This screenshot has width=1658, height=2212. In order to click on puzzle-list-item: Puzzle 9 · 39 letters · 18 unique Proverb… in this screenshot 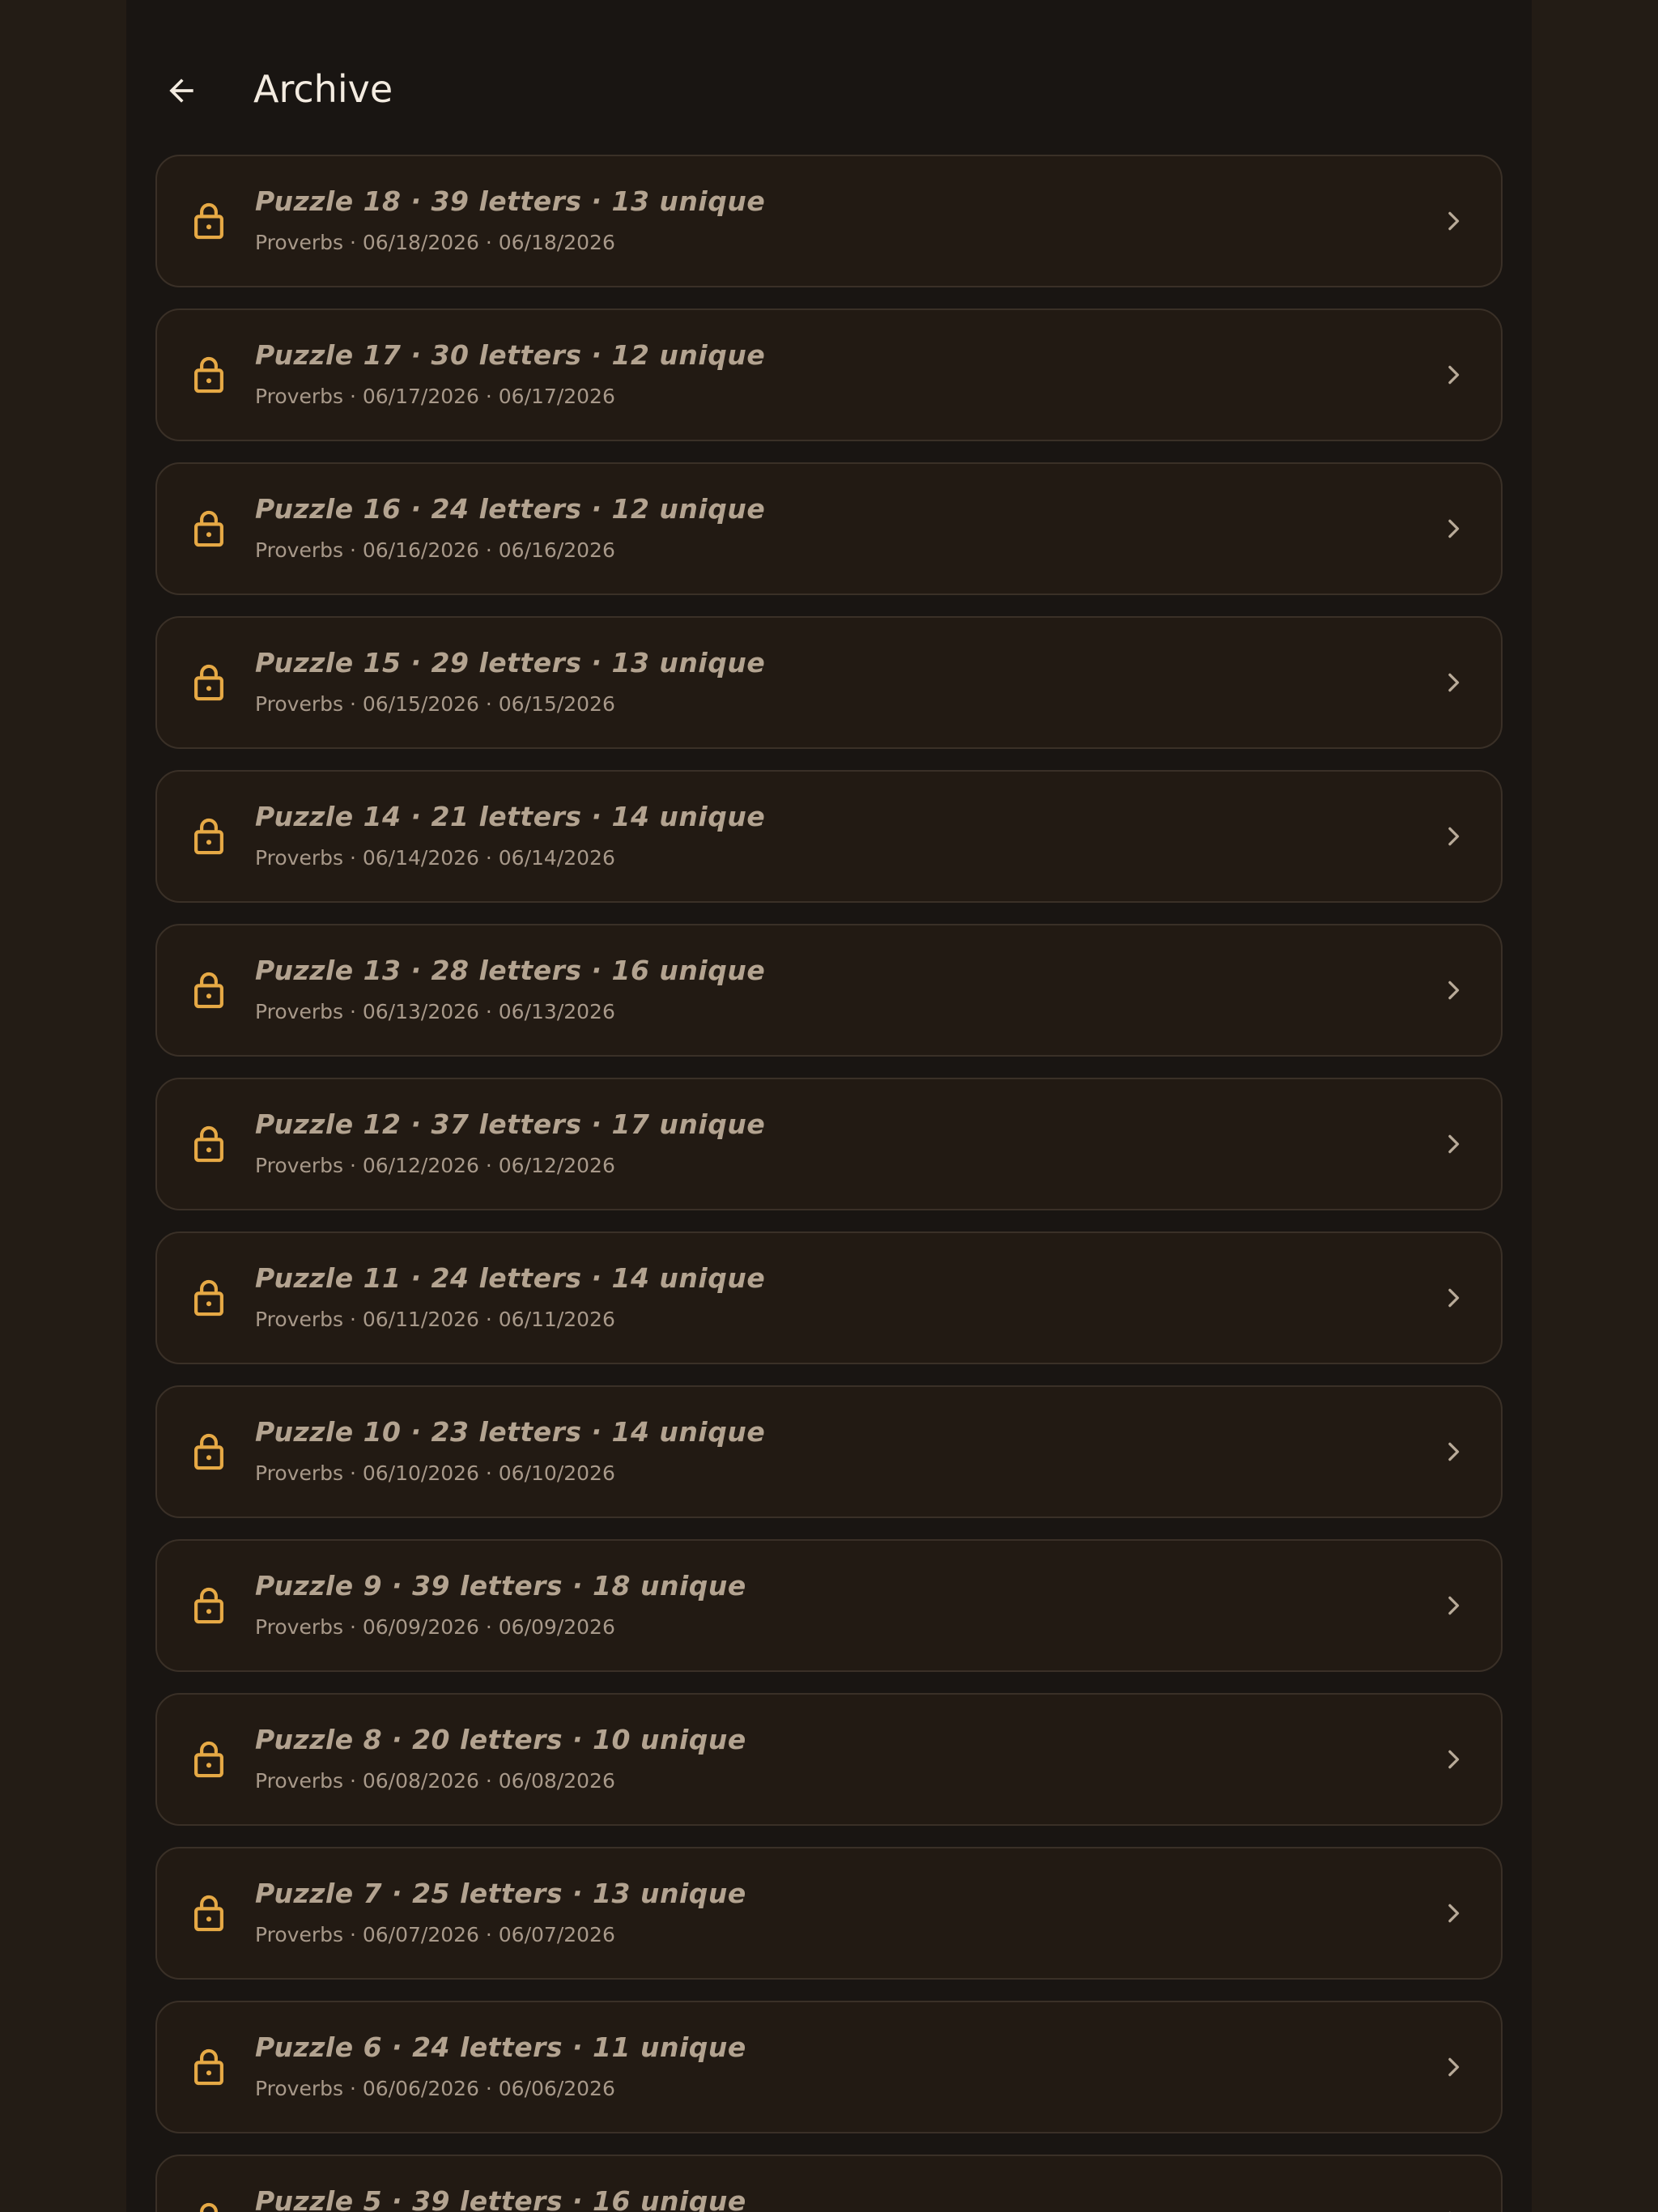, I will do `click(829, 1606)`.